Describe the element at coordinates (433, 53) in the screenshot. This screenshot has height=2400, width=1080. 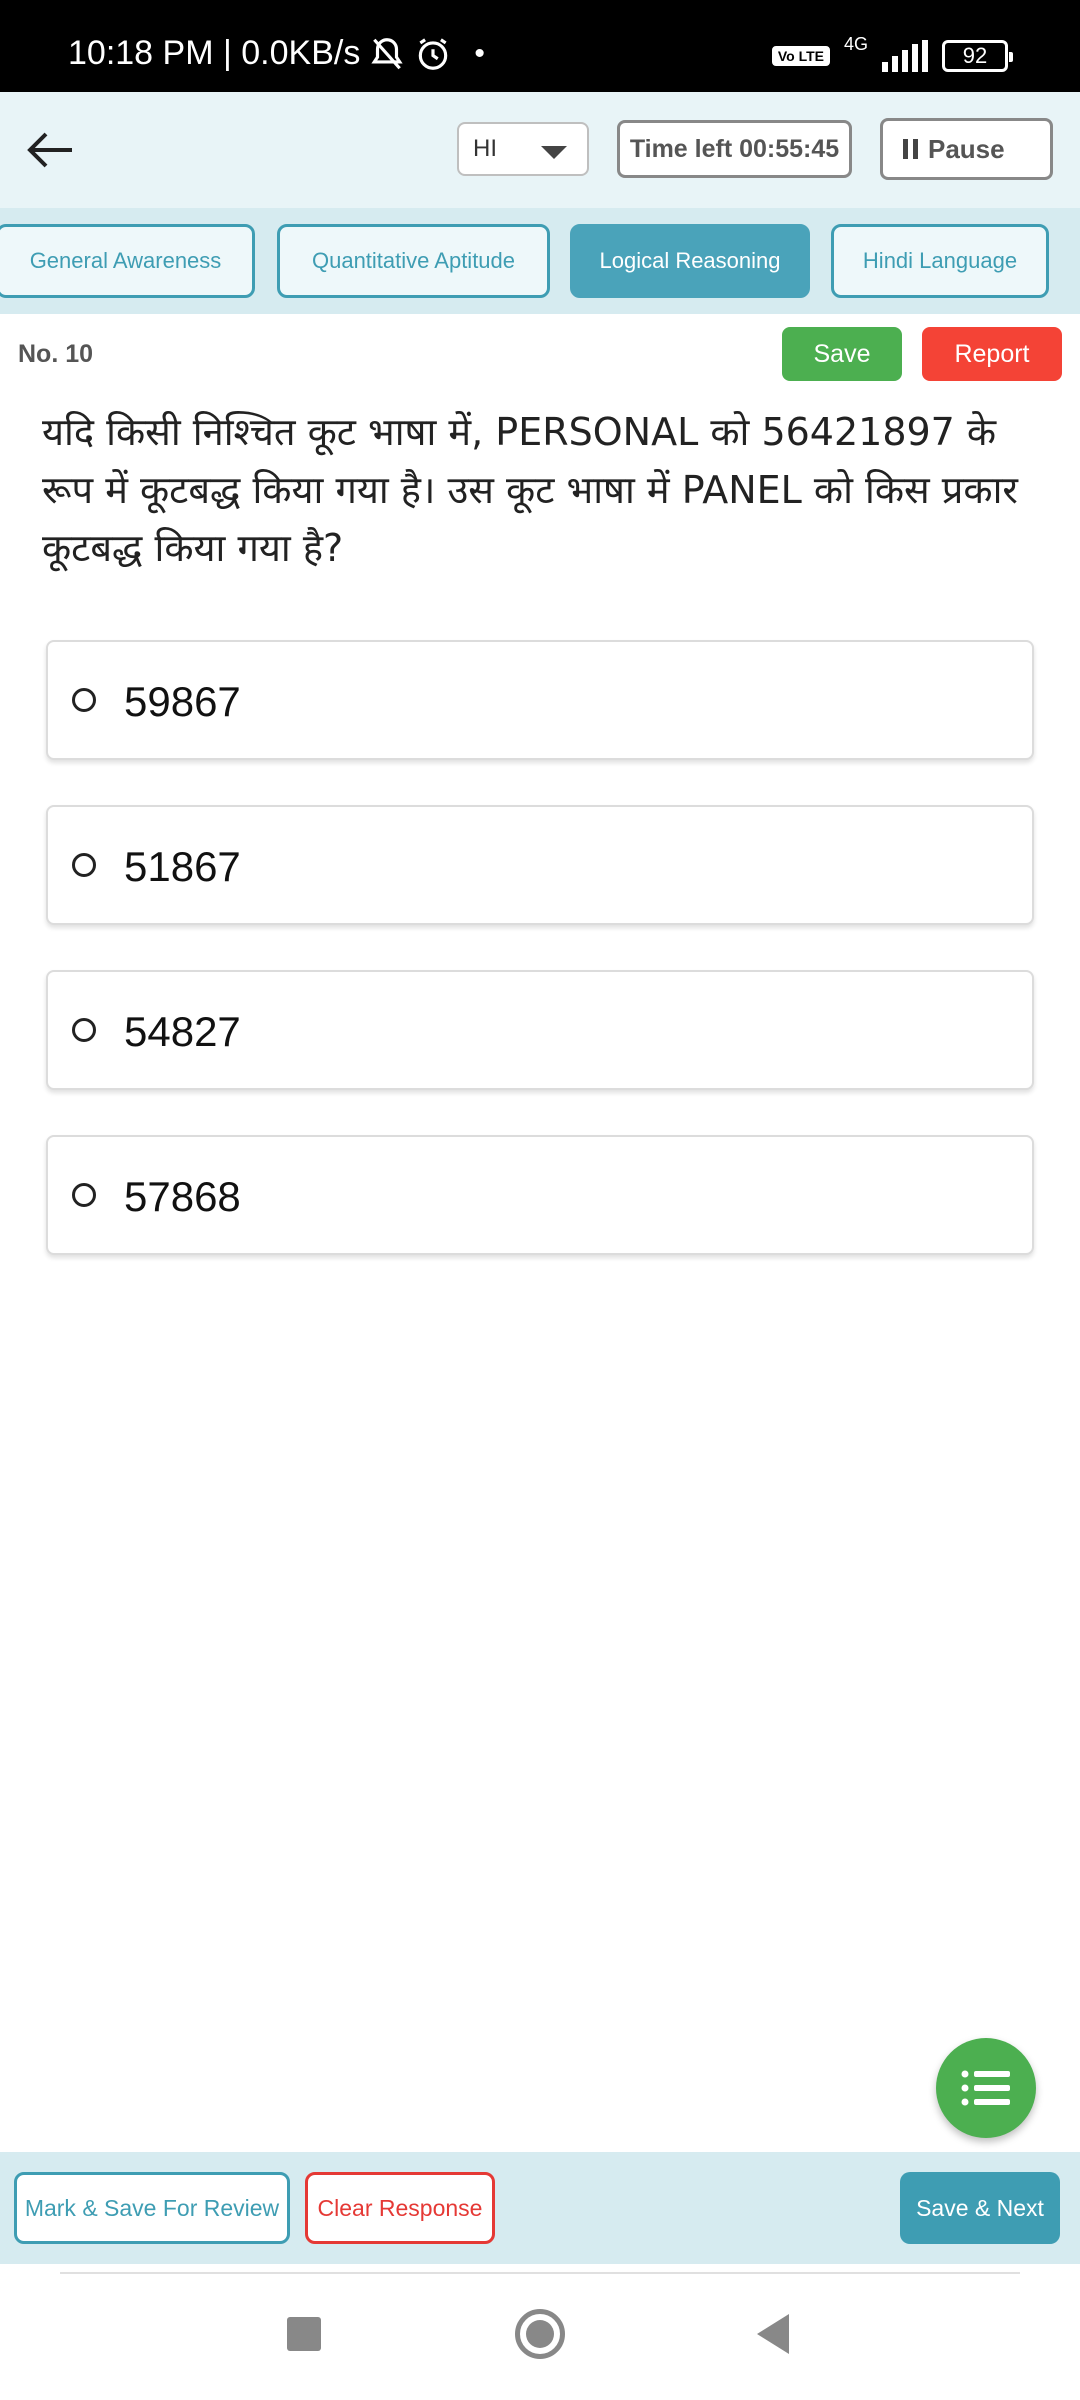
I see `alarm-icon` at that location.